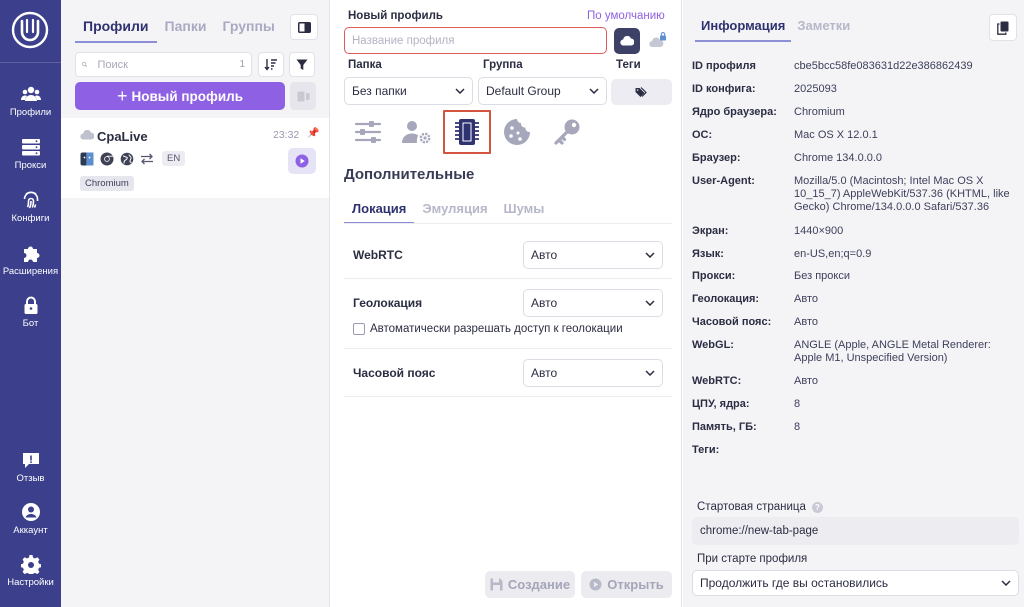  I want to click on nav-item-feedback: Отзыв, so click(30, 474).